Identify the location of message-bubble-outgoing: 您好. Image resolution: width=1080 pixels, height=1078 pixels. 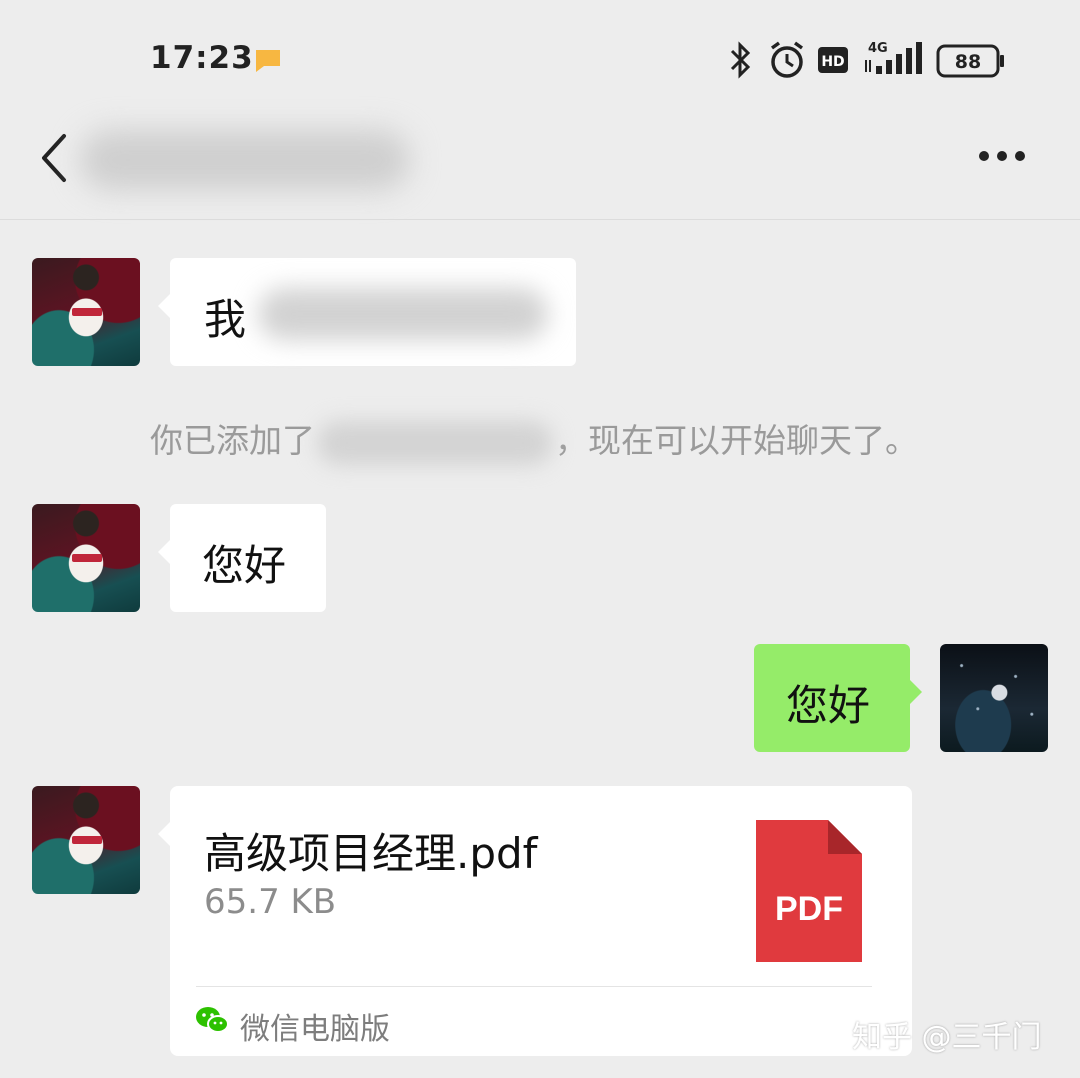
(838, 698).